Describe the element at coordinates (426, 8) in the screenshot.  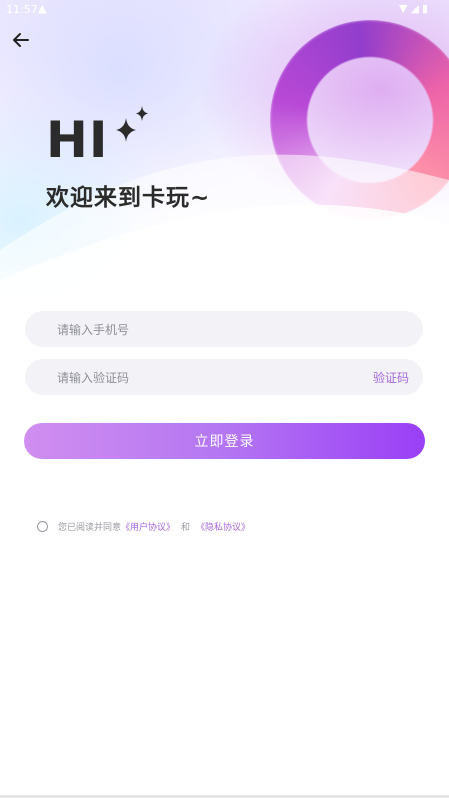
I see `battery-icon: ▮` at that location.